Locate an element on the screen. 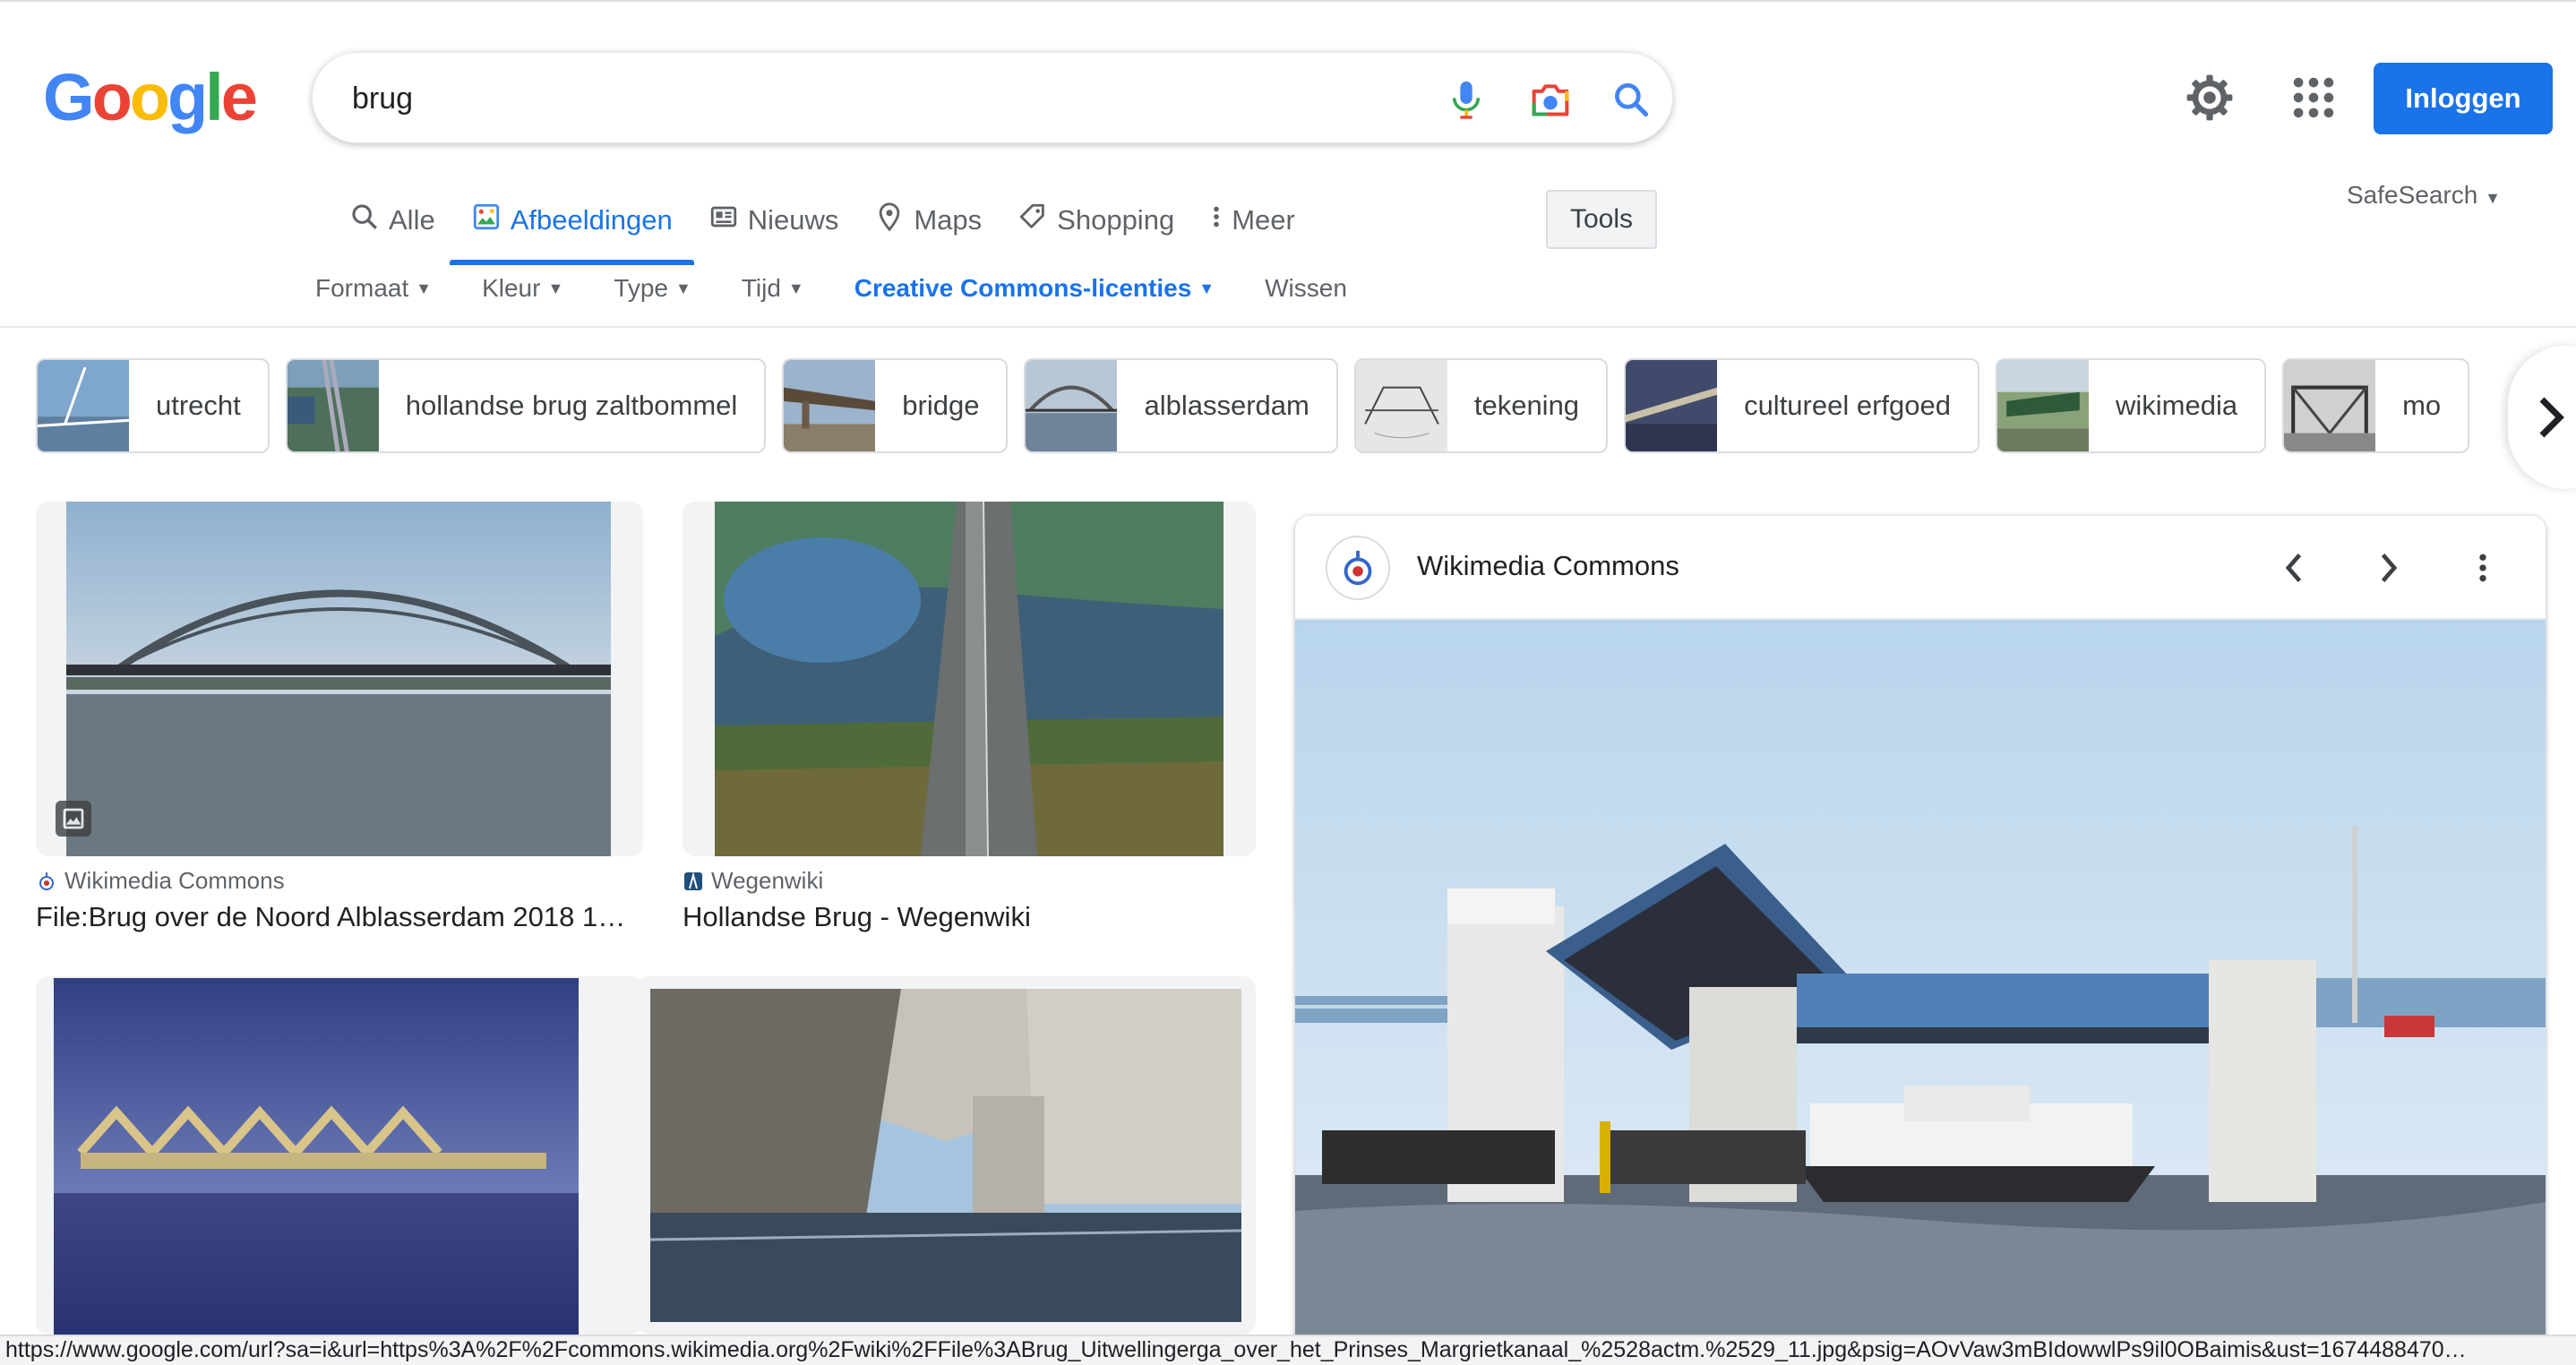 The image size is (2576, 1365). news-icon is located at coordinates (723, 220).